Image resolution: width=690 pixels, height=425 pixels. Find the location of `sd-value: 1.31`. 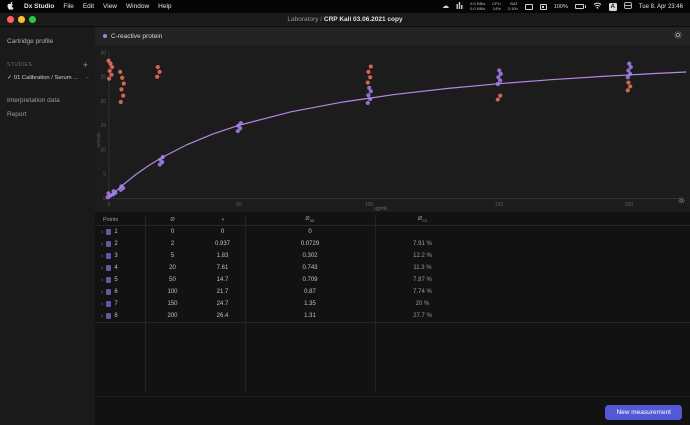

sd-value: 1.31 is located at coordinates (310, 316).